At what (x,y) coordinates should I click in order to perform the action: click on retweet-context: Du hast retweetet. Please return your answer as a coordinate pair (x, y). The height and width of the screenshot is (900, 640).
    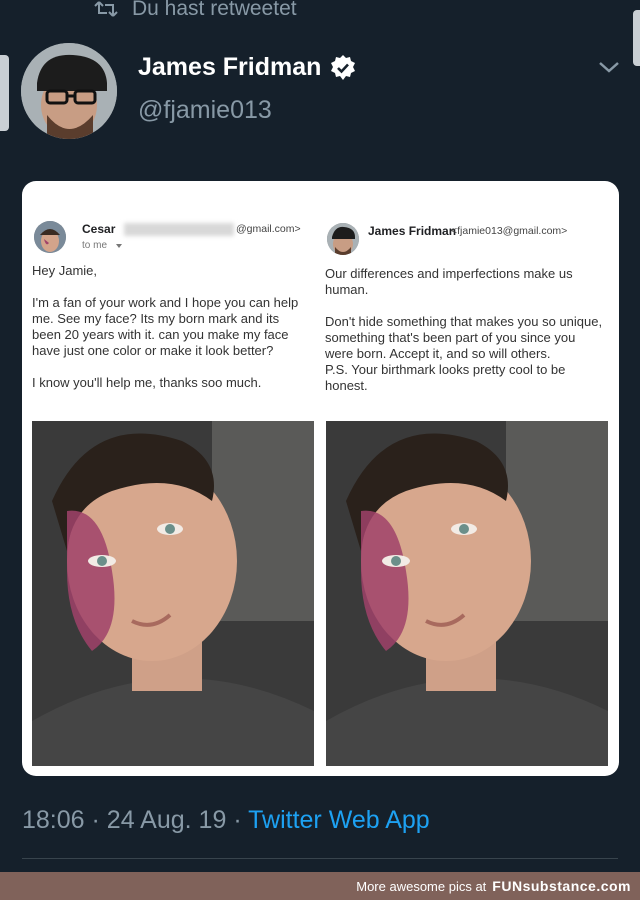
    Looking at the image, I should click on (195, 11).